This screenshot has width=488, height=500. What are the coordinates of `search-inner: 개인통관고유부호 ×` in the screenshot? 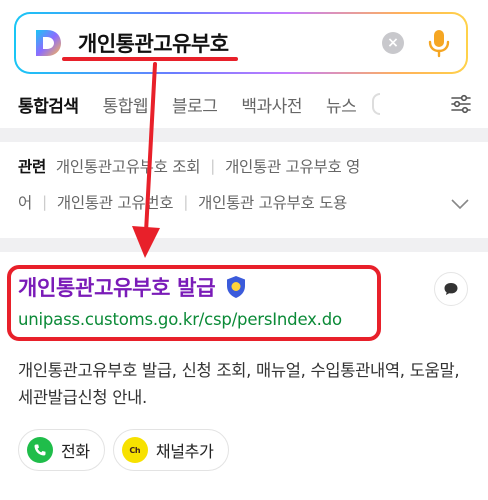 It's located at (241, 43).